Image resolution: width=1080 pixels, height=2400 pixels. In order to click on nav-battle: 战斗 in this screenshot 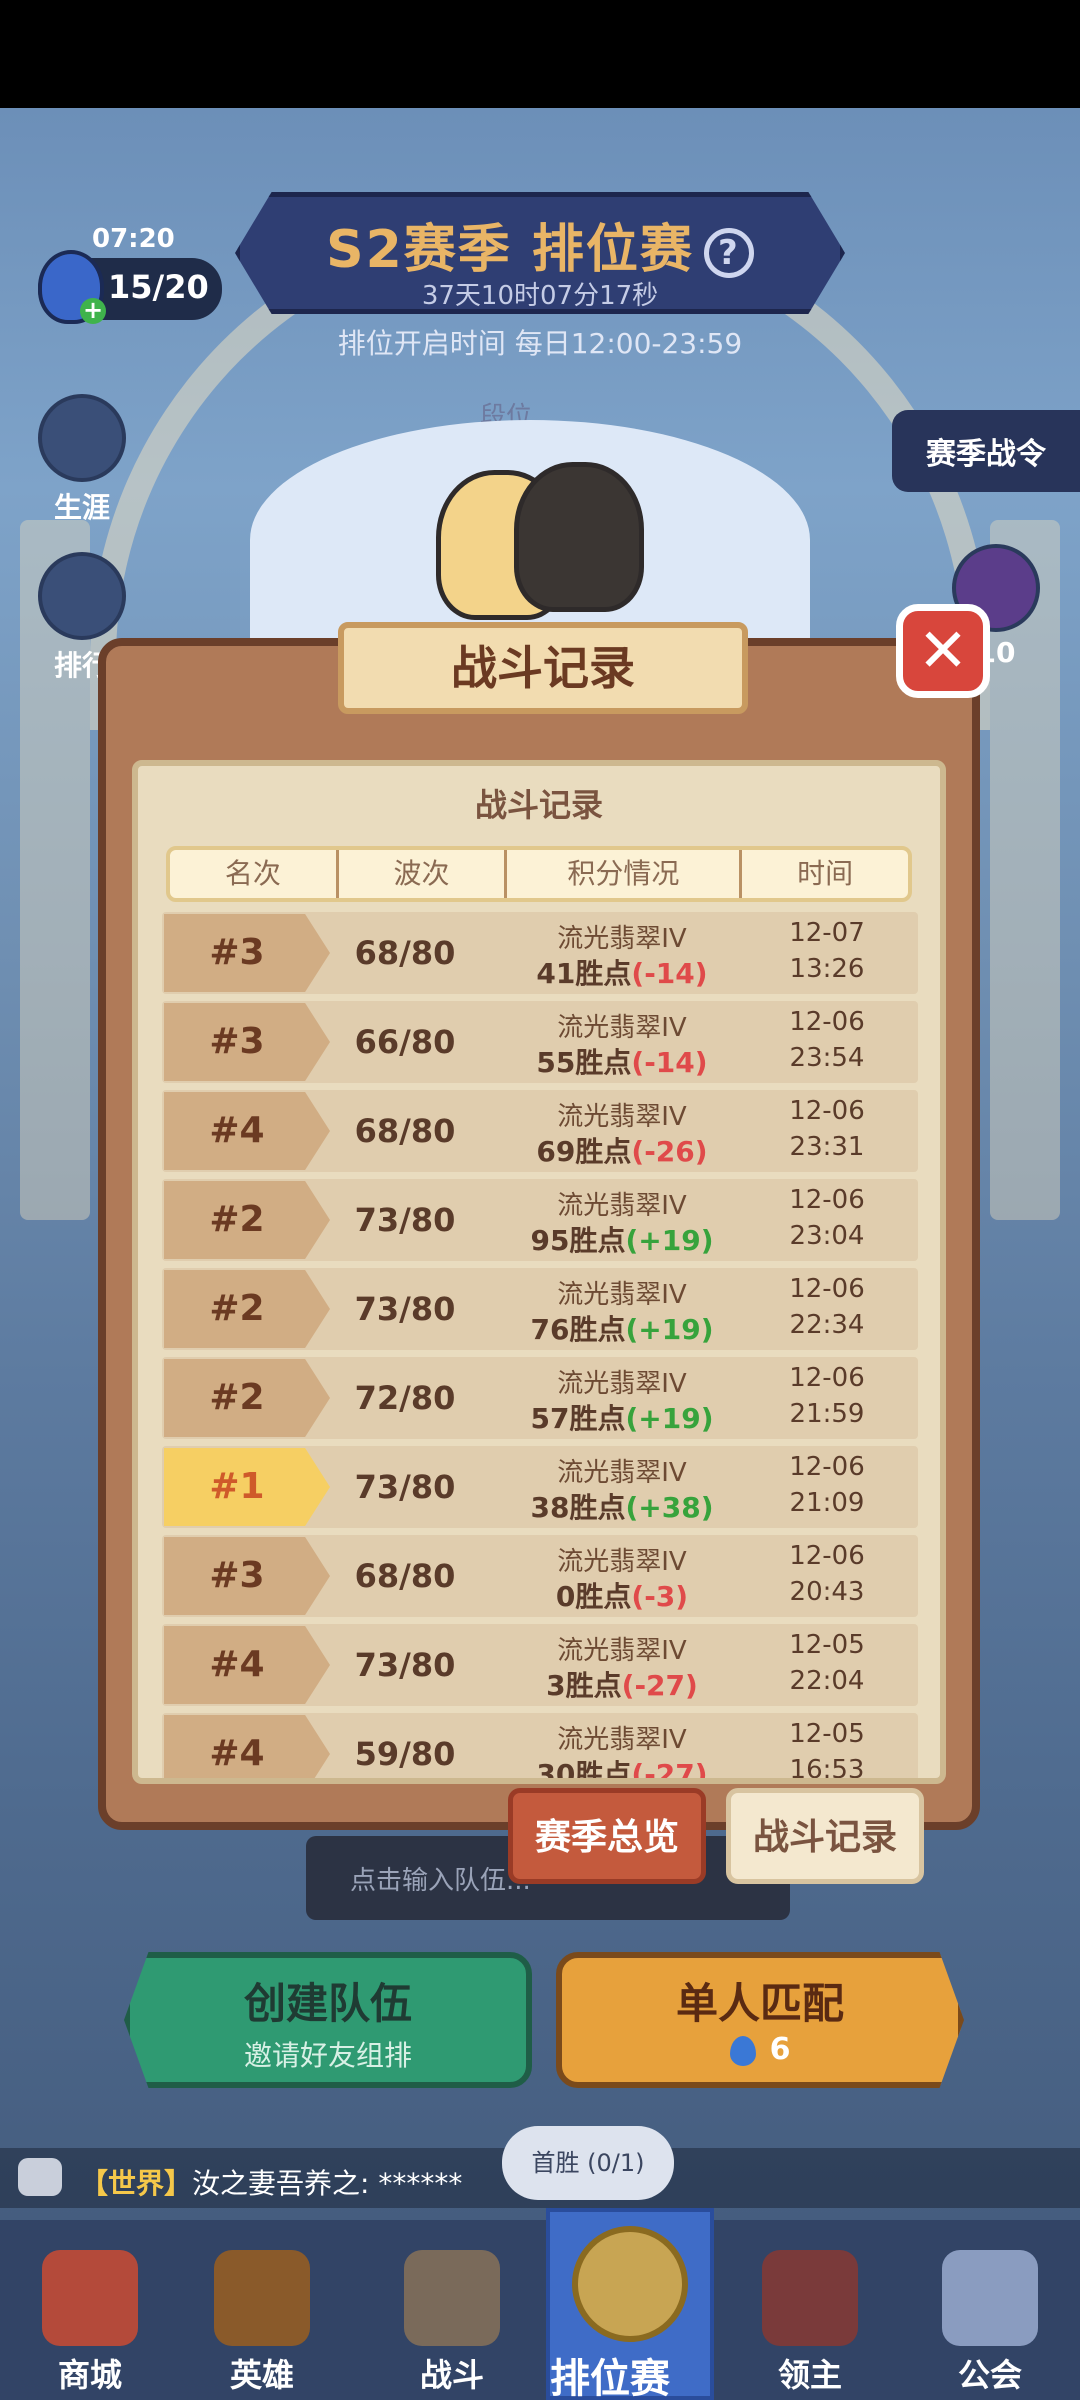, I will do `click(452, 2310)`.